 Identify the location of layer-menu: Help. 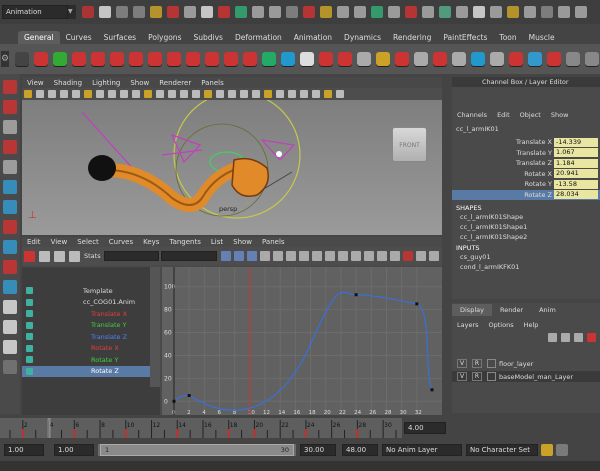
(531, 325).